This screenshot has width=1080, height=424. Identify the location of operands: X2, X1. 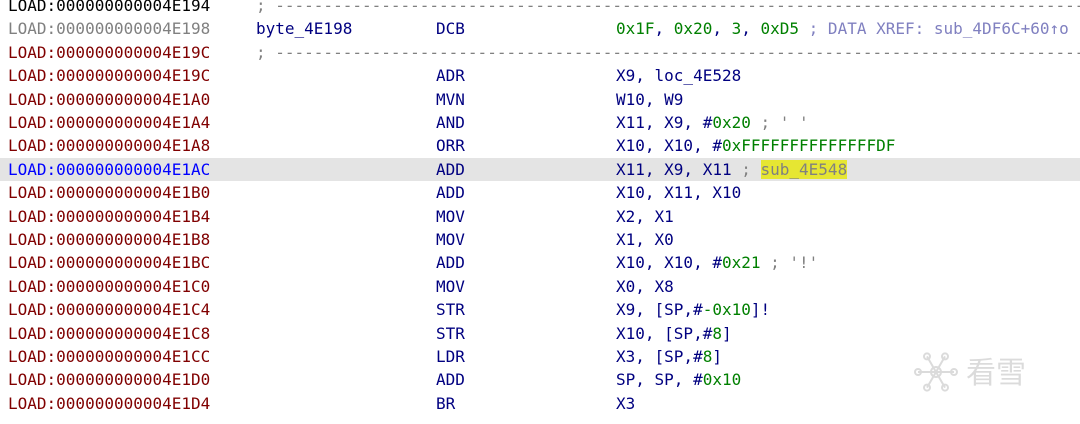
(645, 216).